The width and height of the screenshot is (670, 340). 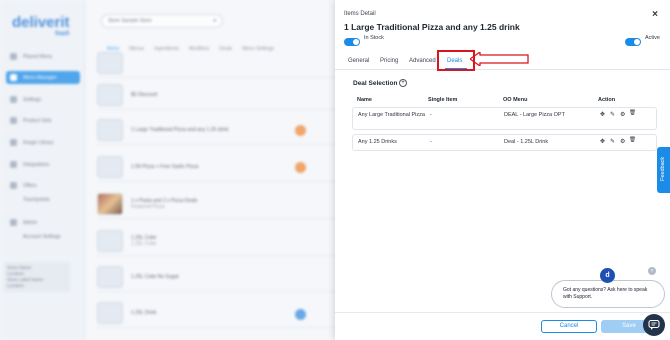 What do you see at coordinates (43, 236) in the screenshot?
I see `sidebar-item: Account Settings` at bounding box center [43, 236].